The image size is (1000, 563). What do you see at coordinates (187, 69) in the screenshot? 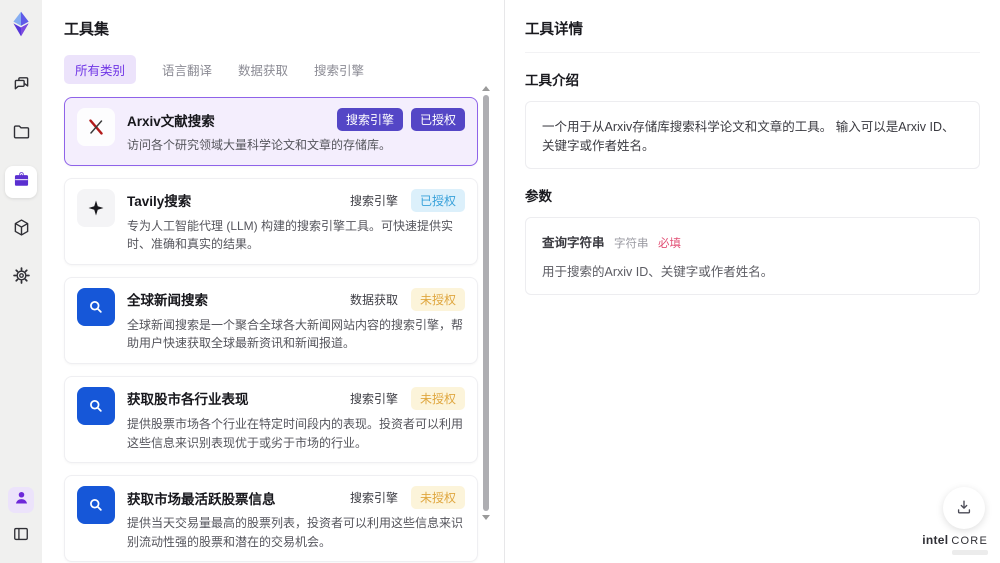
I see `tab-language-translation: 语言翻译` at bounding box center [187, 69].